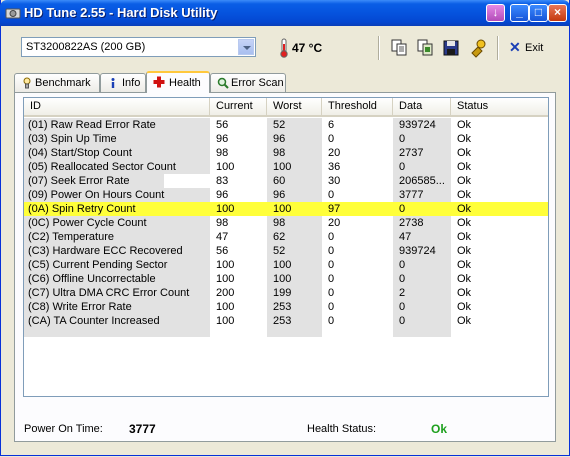  I want to click on drive-select-value: ST3200822AS (200 GB), so click(86, 47).